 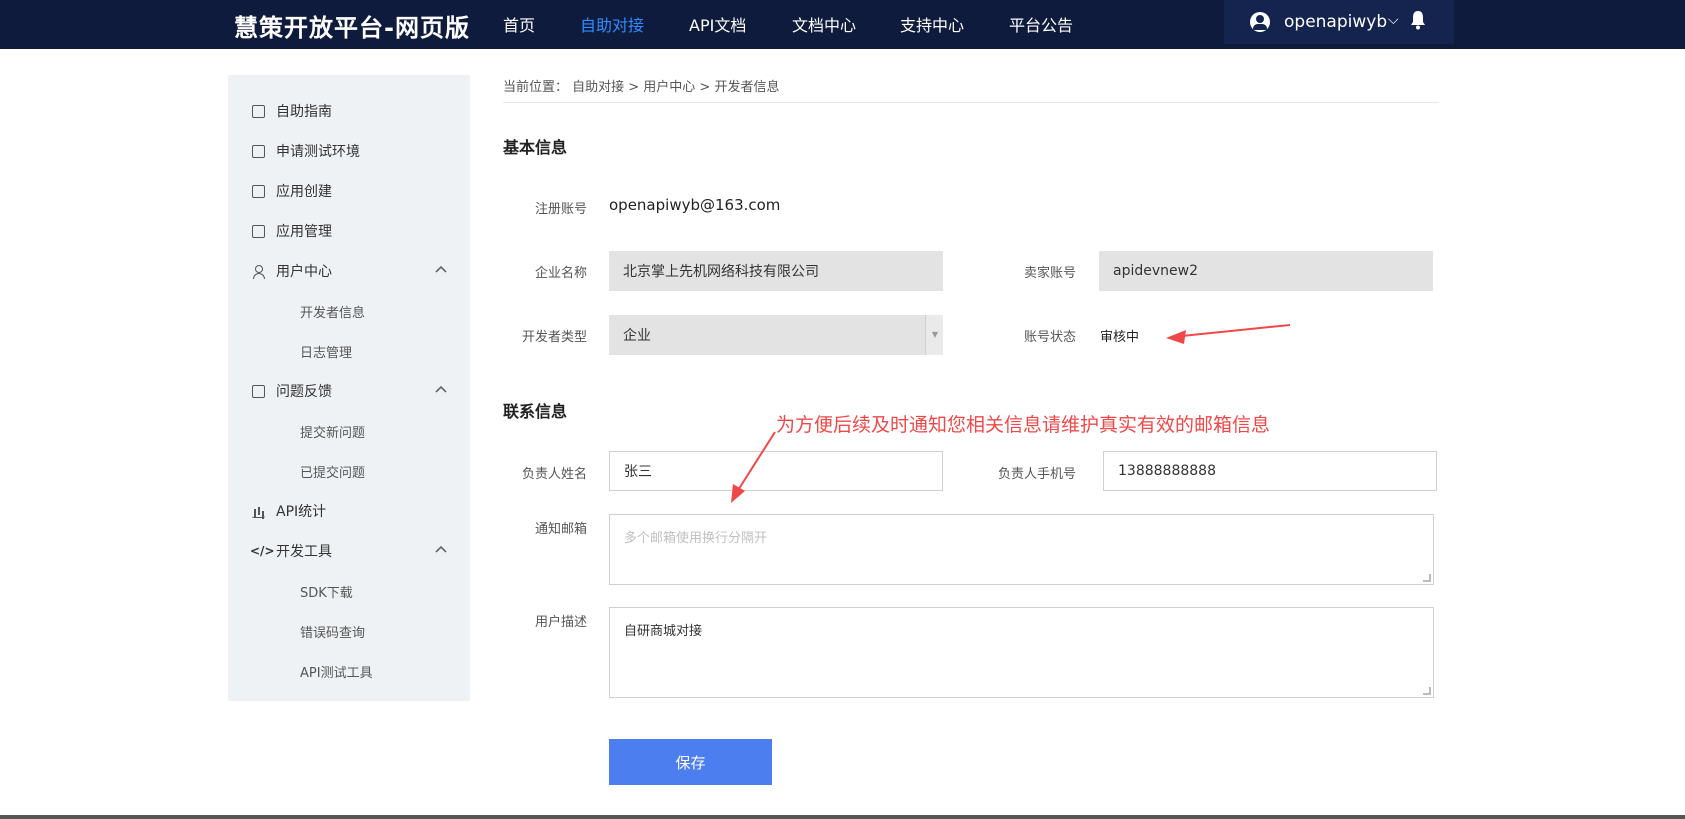 I want to click on arrow-to-status, so click(x=1228, y=334).